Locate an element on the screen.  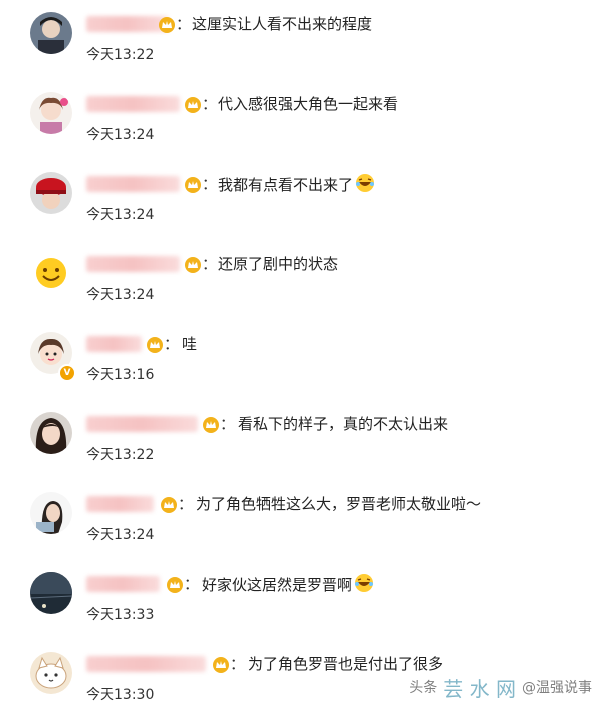
watermark-site: 芸 水 网 is located at coordinates (479, 688).